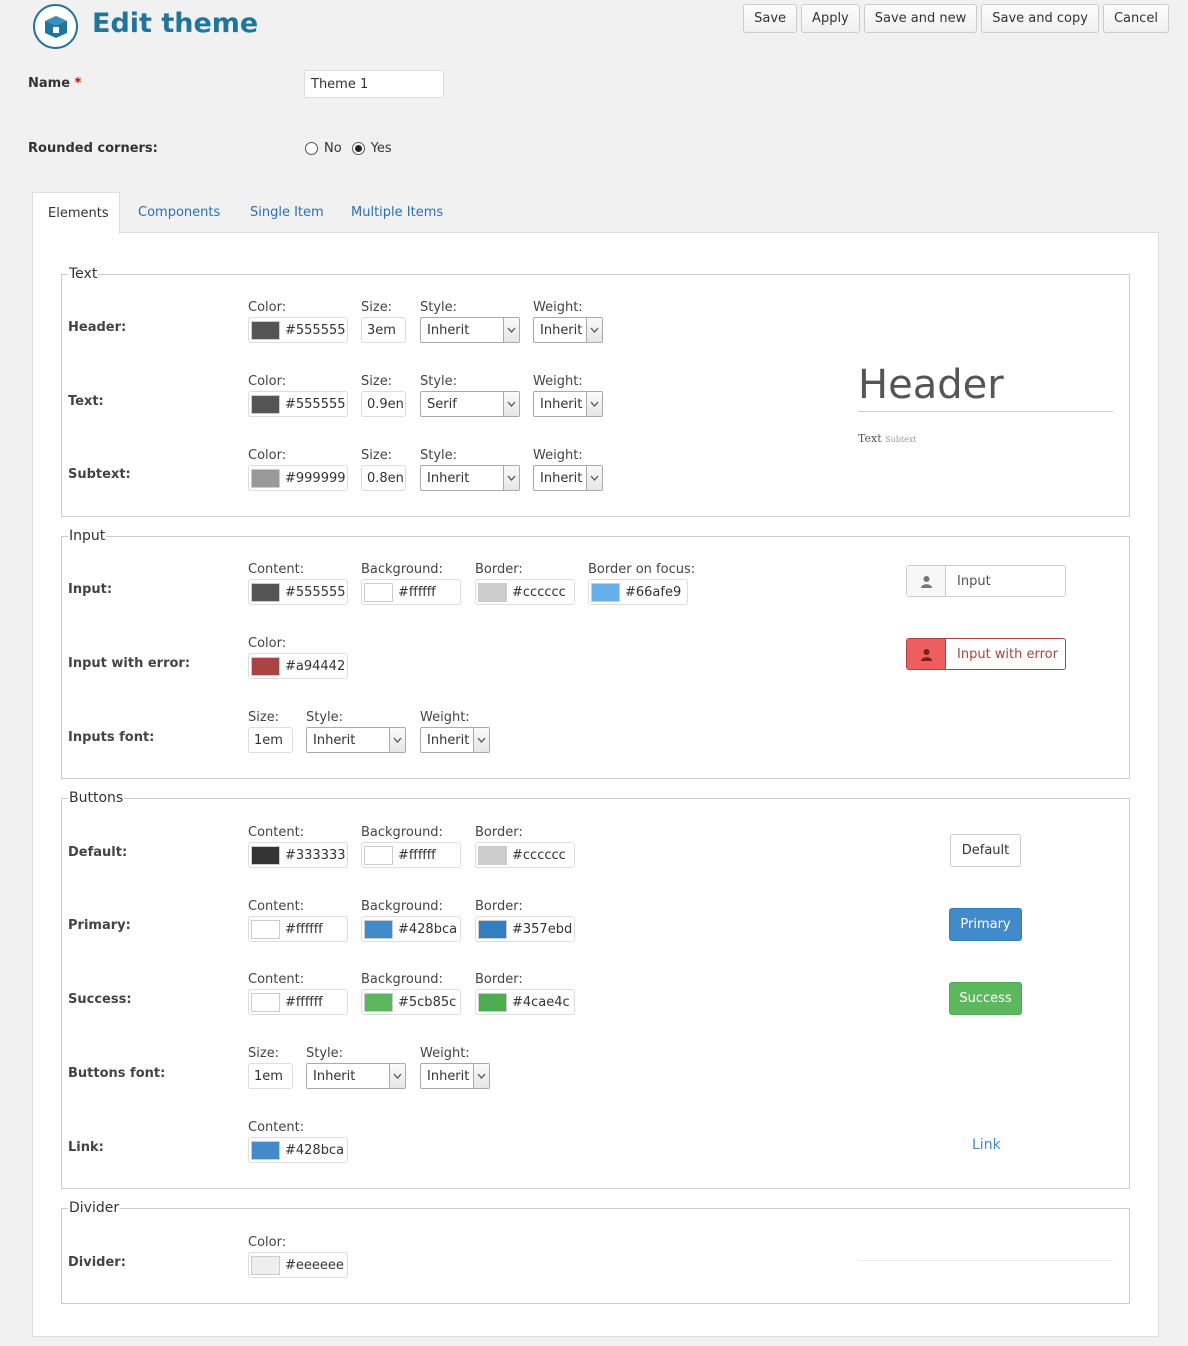 The image size is (1188, 1346). Describe the element at coordinates (298, 478) in the screenshot. I see `color-picker: #999999` at that location.